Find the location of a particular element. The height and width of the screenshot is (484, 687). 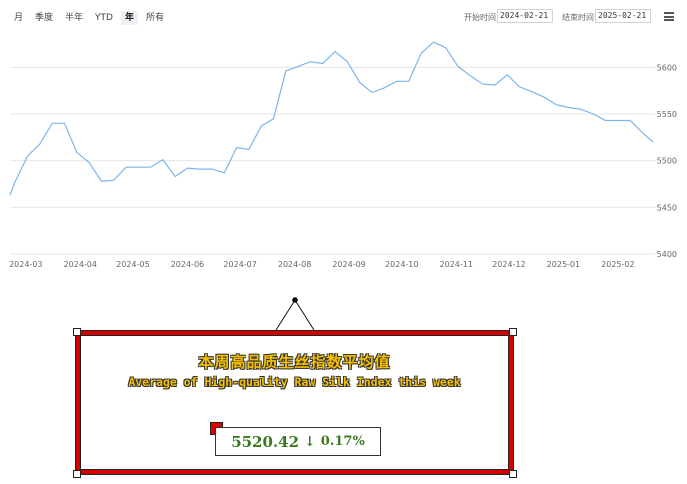

index-value-box: 5520.42 ↓ 0.17% is located at coordinates (298, 441).